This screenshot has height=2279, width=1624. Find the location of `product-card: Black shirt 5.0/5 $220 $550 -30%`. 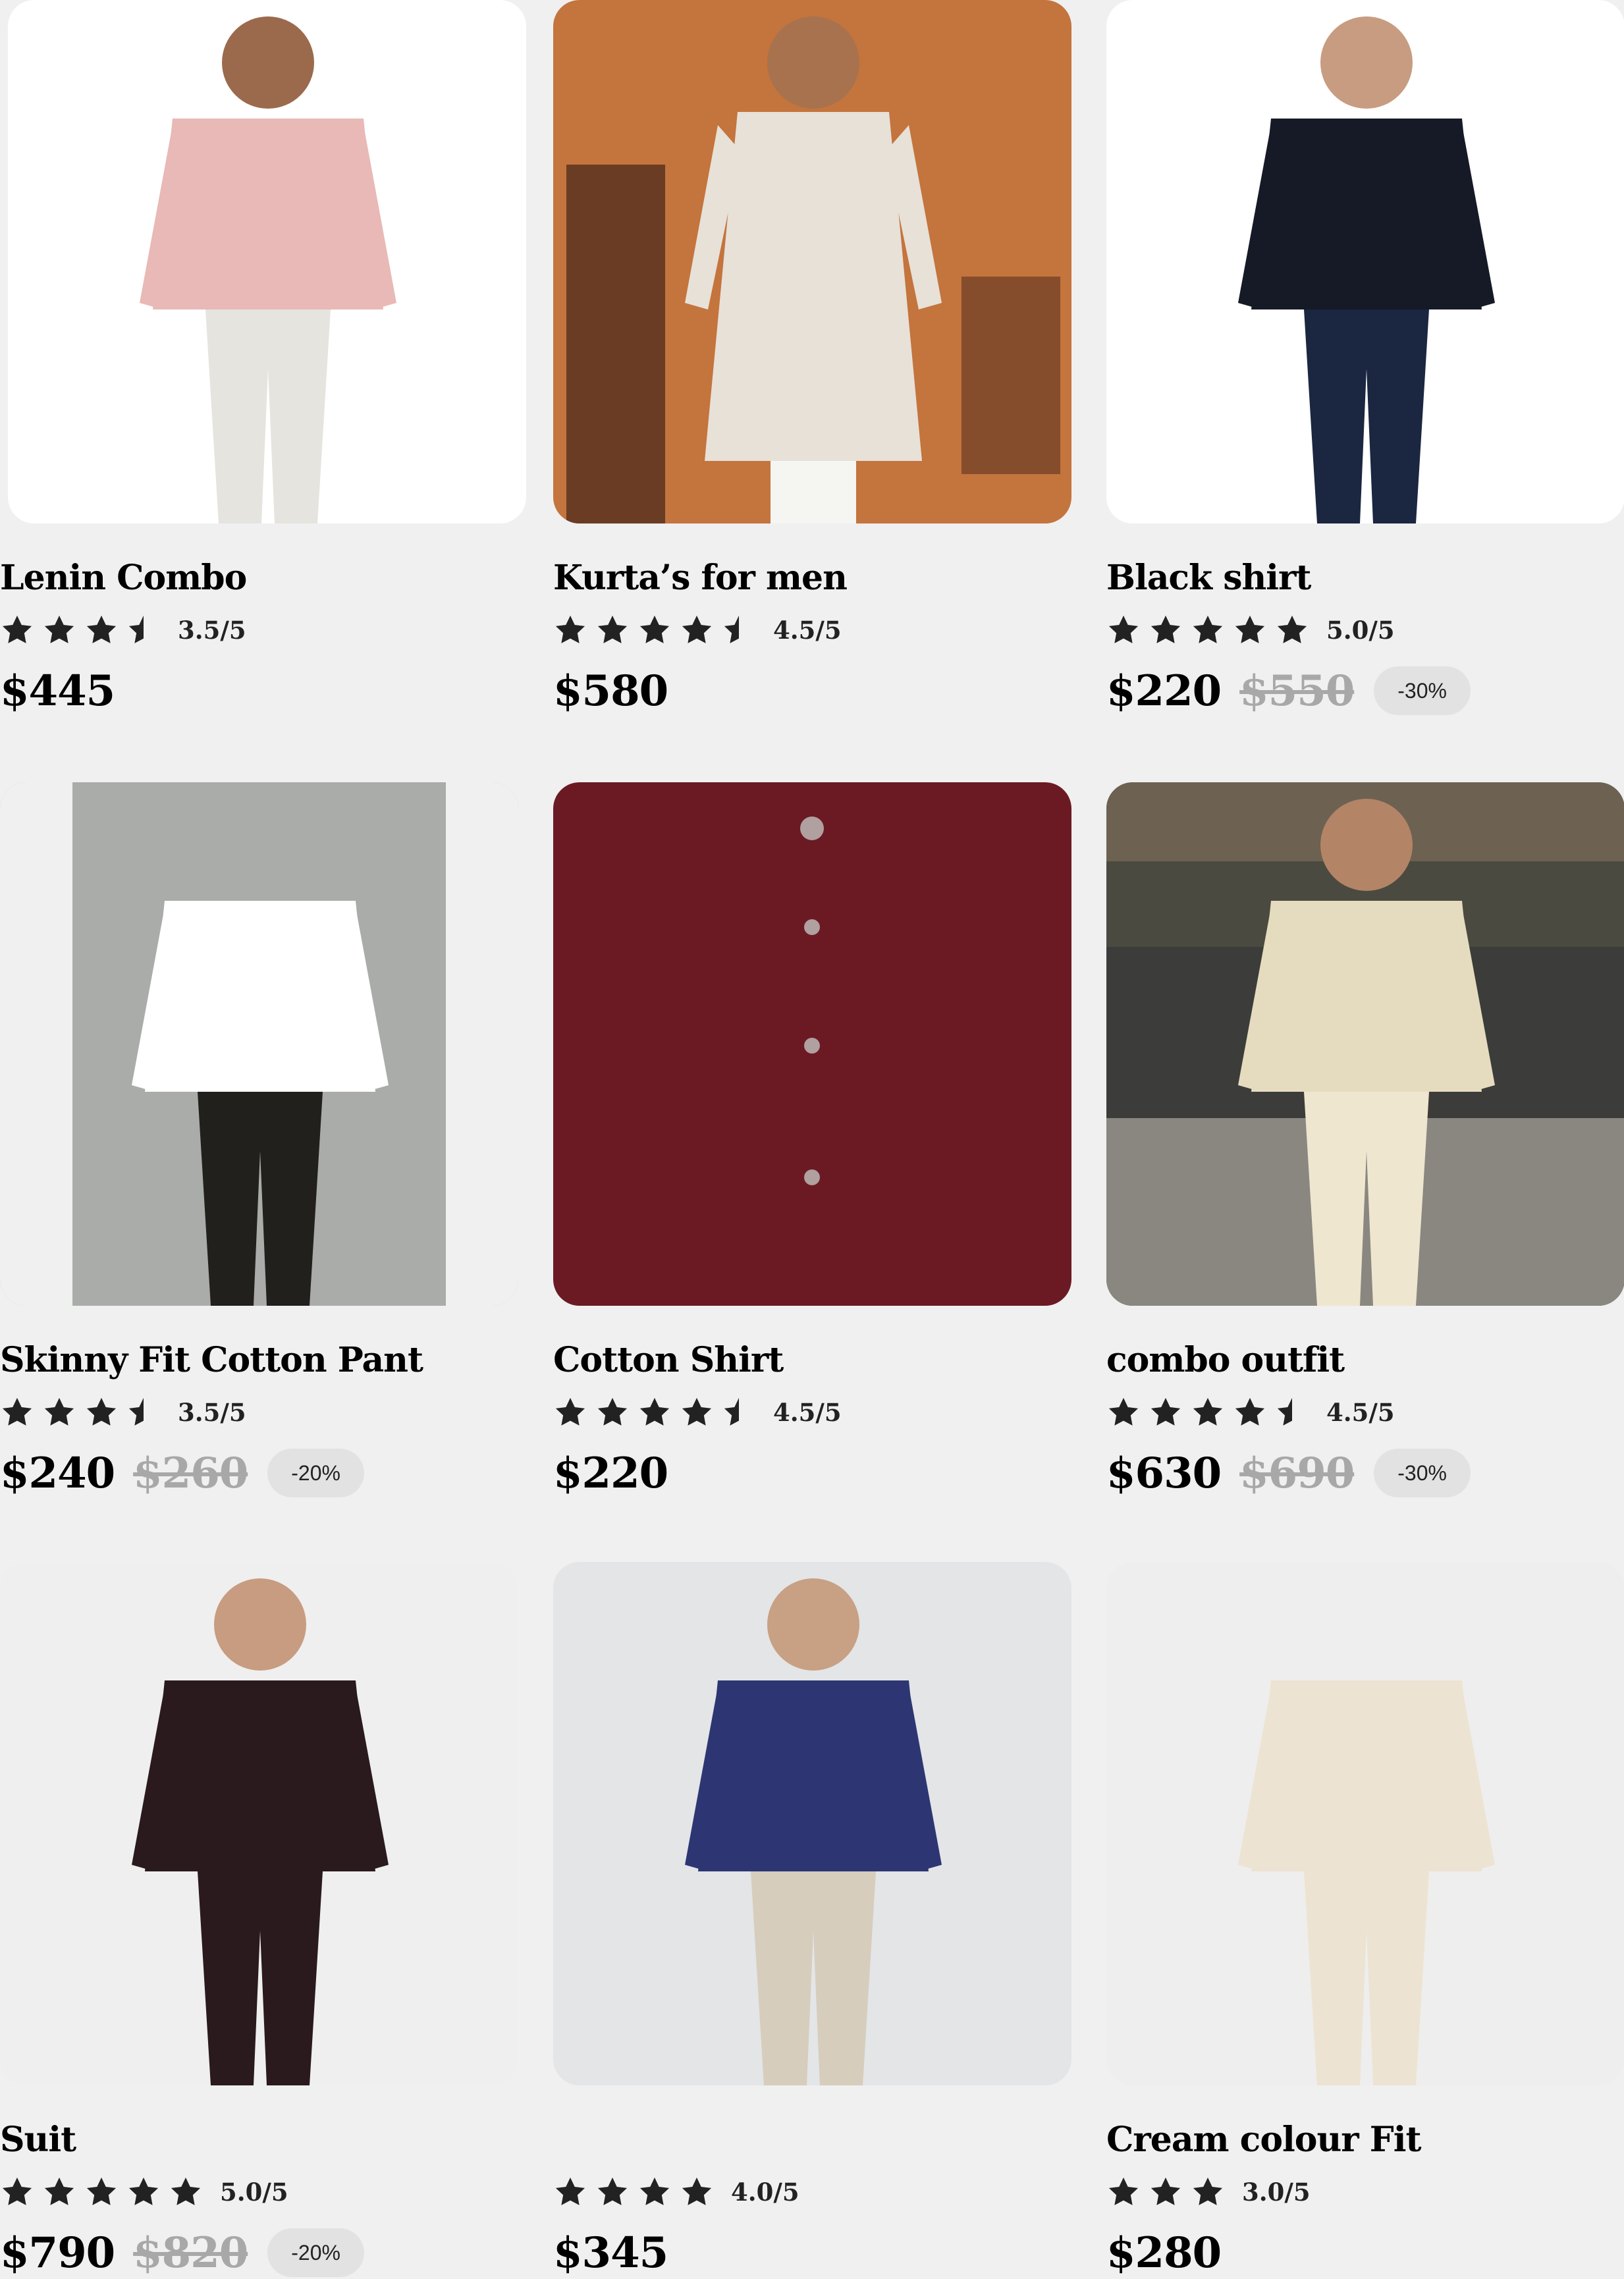

product-card: Black shirt 5.0/5 $220 $550 -30% is located at coordinates (1365, 358).